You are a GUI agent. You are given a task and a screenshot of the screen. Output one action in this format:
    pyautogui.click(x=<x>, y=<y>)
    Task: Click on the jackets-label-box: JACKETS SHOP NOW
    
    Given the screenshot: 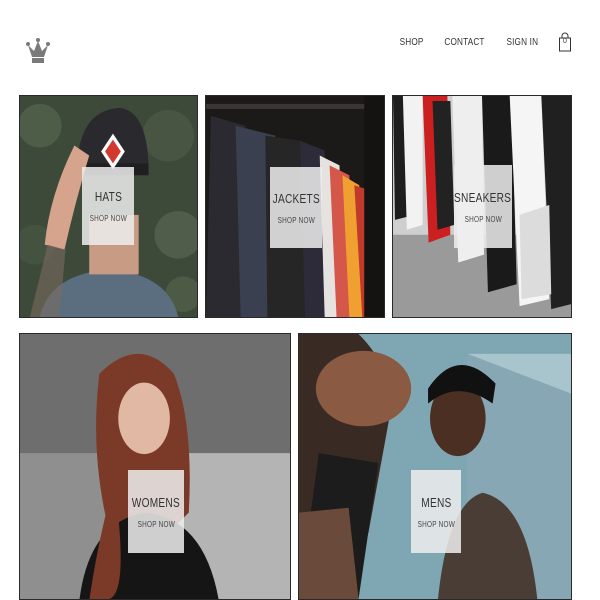 What is the action you would take?
    pyautogui.click(x=296, y=207)
    